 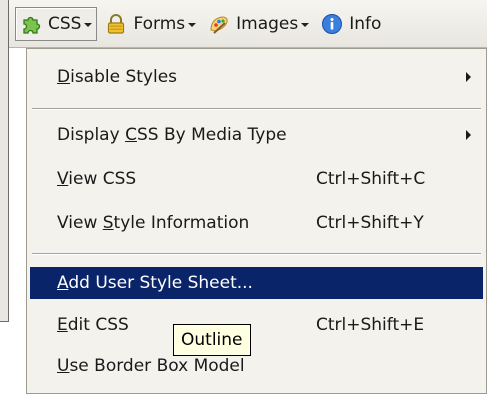 I want to click on menu-item-disable-styles: Disable Styles, so click(x=256, y=77).